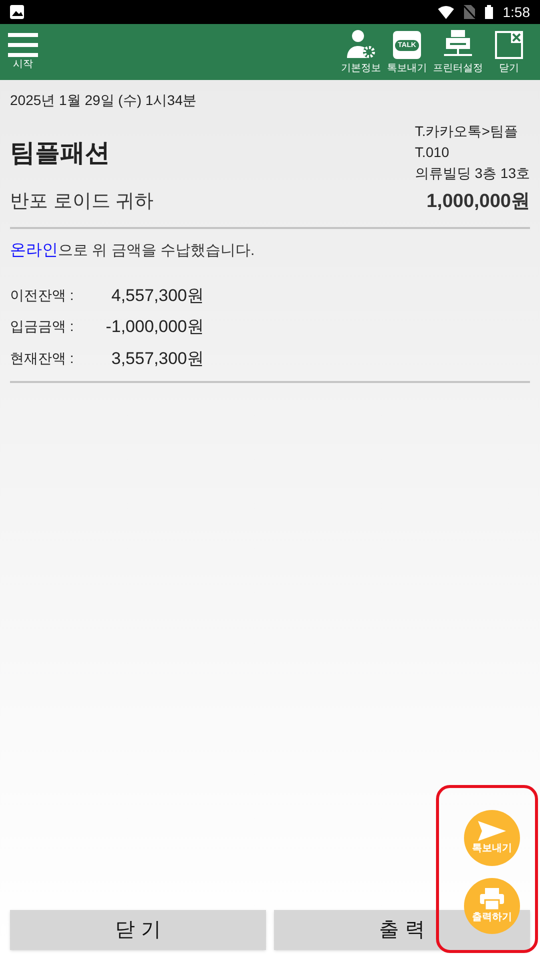 The image size is (540, 960). Describe the element at coordinates (104, 100) in the screenshot. I see `receipt-date: 2025년 1월 29일 (수) 1시34분` at that location.